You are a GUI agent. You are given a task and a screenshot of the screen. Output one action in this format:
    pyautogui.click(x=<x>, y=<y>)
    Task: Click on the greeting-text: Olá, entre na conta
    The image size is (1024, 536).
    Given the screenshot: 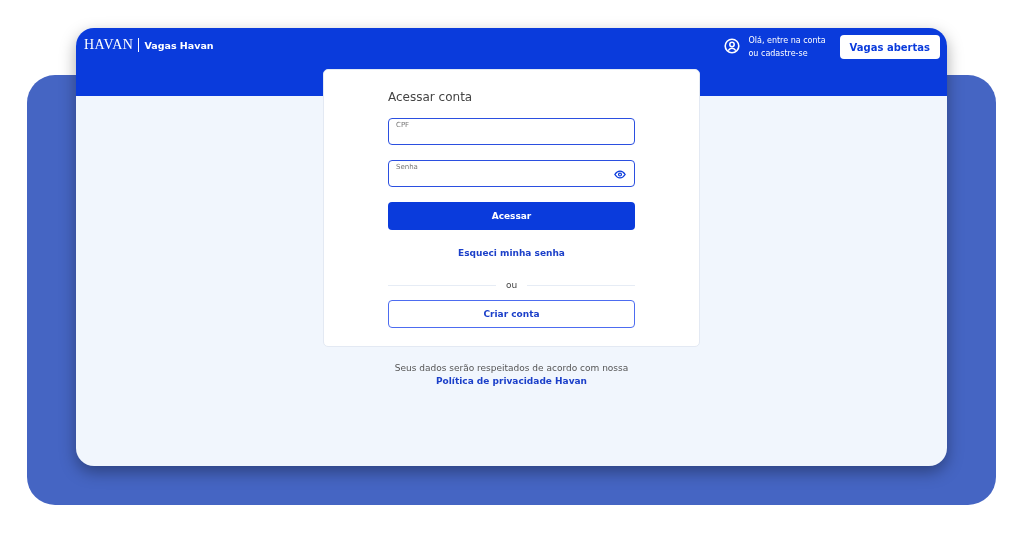 What is the action you would take?
    pyautogui.click(x=787, y=40)
    